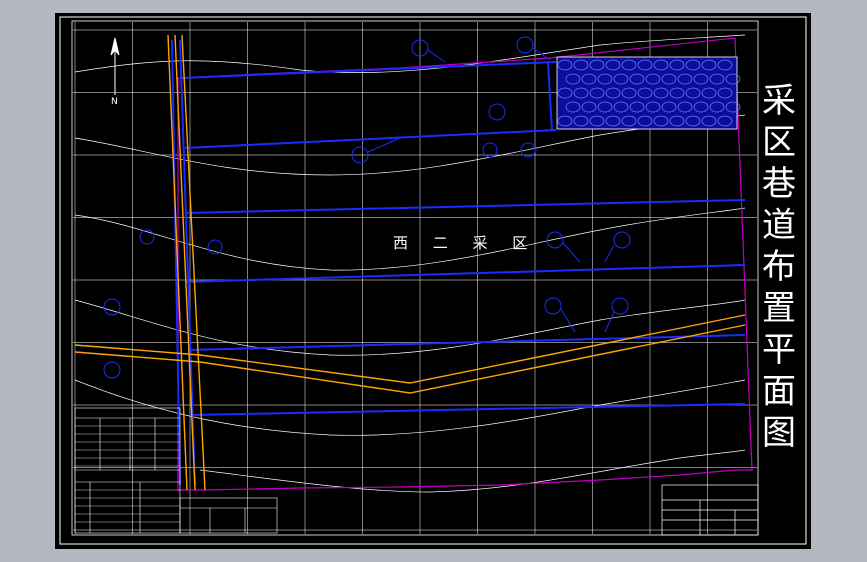 The image size is (867, 562). Describe the element at coordinates (710, 510) in the screenshot. I see `title-block` at that location.